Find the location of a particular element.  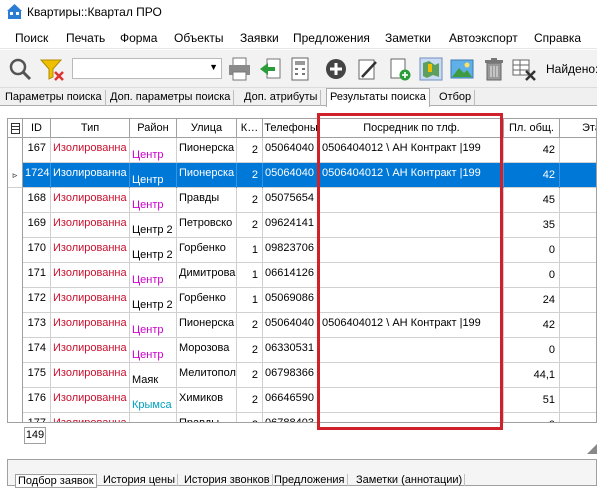

table-row: 174 Изолированна Центр Морозова 2 06330531 0 is located at coordinates (302, 350).